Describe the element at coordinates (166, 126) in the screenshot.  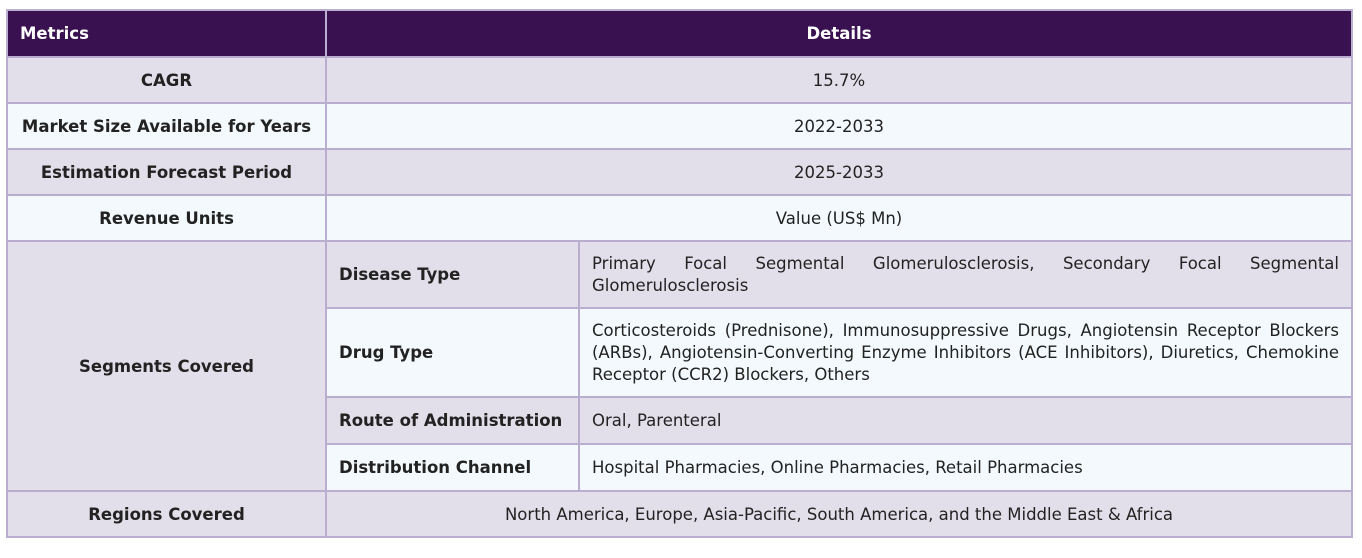
I see `metric-label: Market Size Available for Years` at that location.